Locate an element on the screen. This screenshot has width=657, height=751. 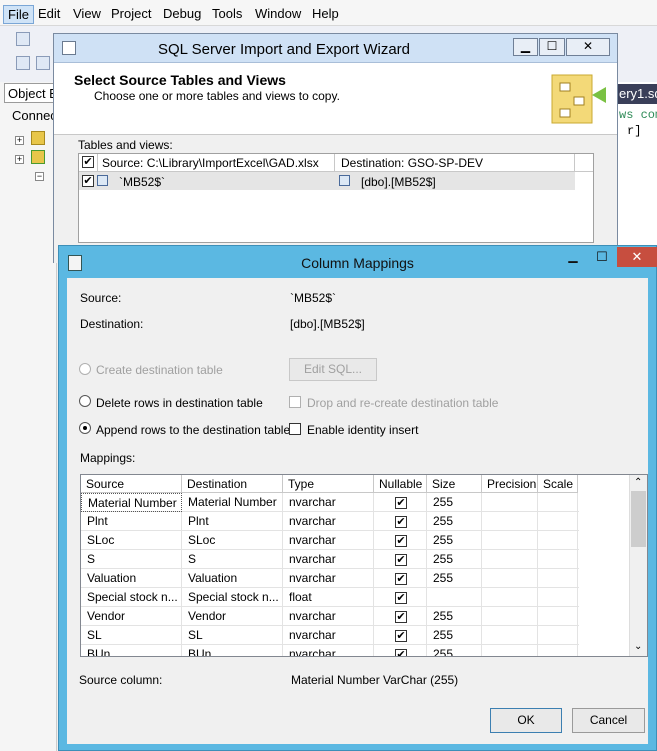
identity-insert-checkbox is located at coordinates (295, 429).